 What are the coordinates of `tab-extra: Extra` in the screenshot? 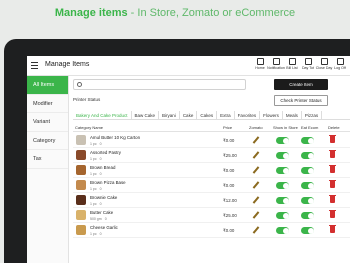 It's located at (226, 115).